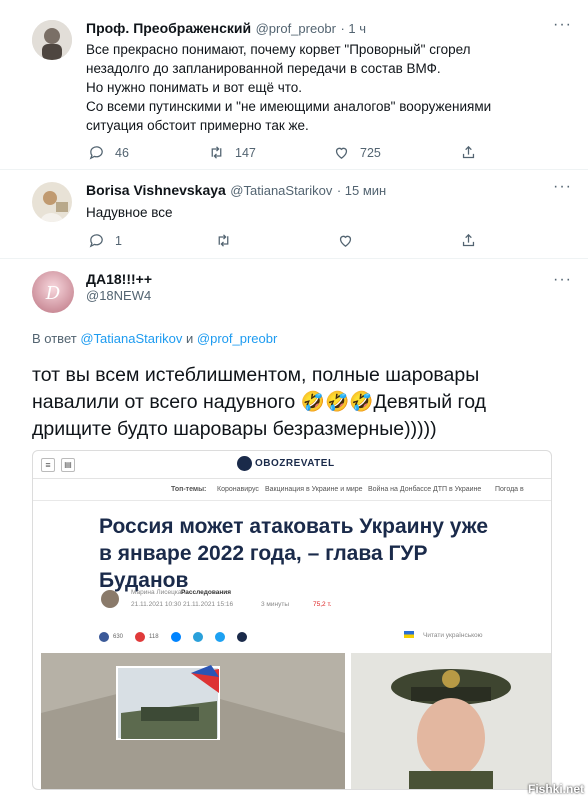 The width and height of the screenshot is (588, 800). Describe the element at coordinates (295, 463) in the screenshot. I see `logo-text: OBOZREVATEL` at that location.